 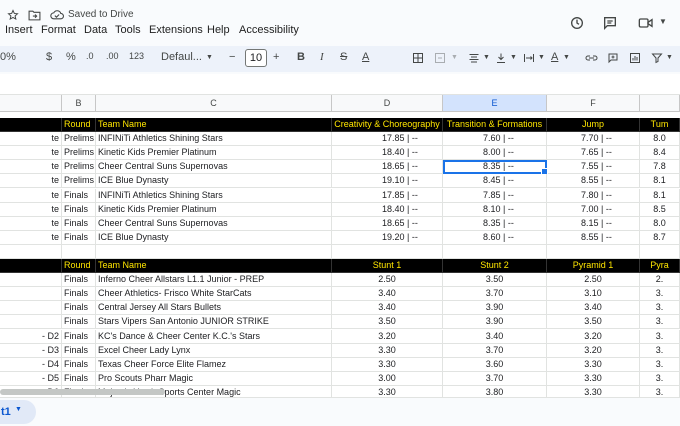 What do you see at coordinates (31, 103) in the screenshot?
I see `column-header` at bounding box center [31, 103].